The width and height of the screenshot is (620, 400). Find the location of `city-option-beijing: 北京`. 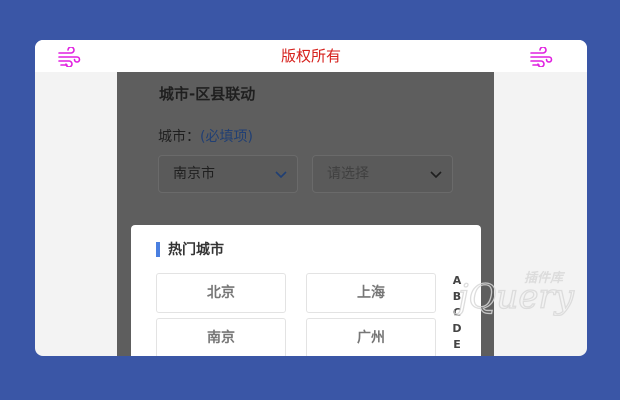

city-option-beijing: 北京 is located at coordinates (221, 293).